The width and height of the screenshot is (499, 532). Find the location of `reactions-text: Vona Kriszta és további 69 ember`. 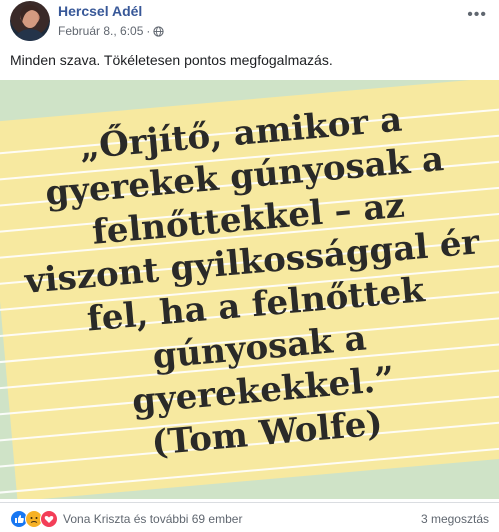

reactions-text: Vona Kriszta és további 69 ember is located at coordinates (152, 519).